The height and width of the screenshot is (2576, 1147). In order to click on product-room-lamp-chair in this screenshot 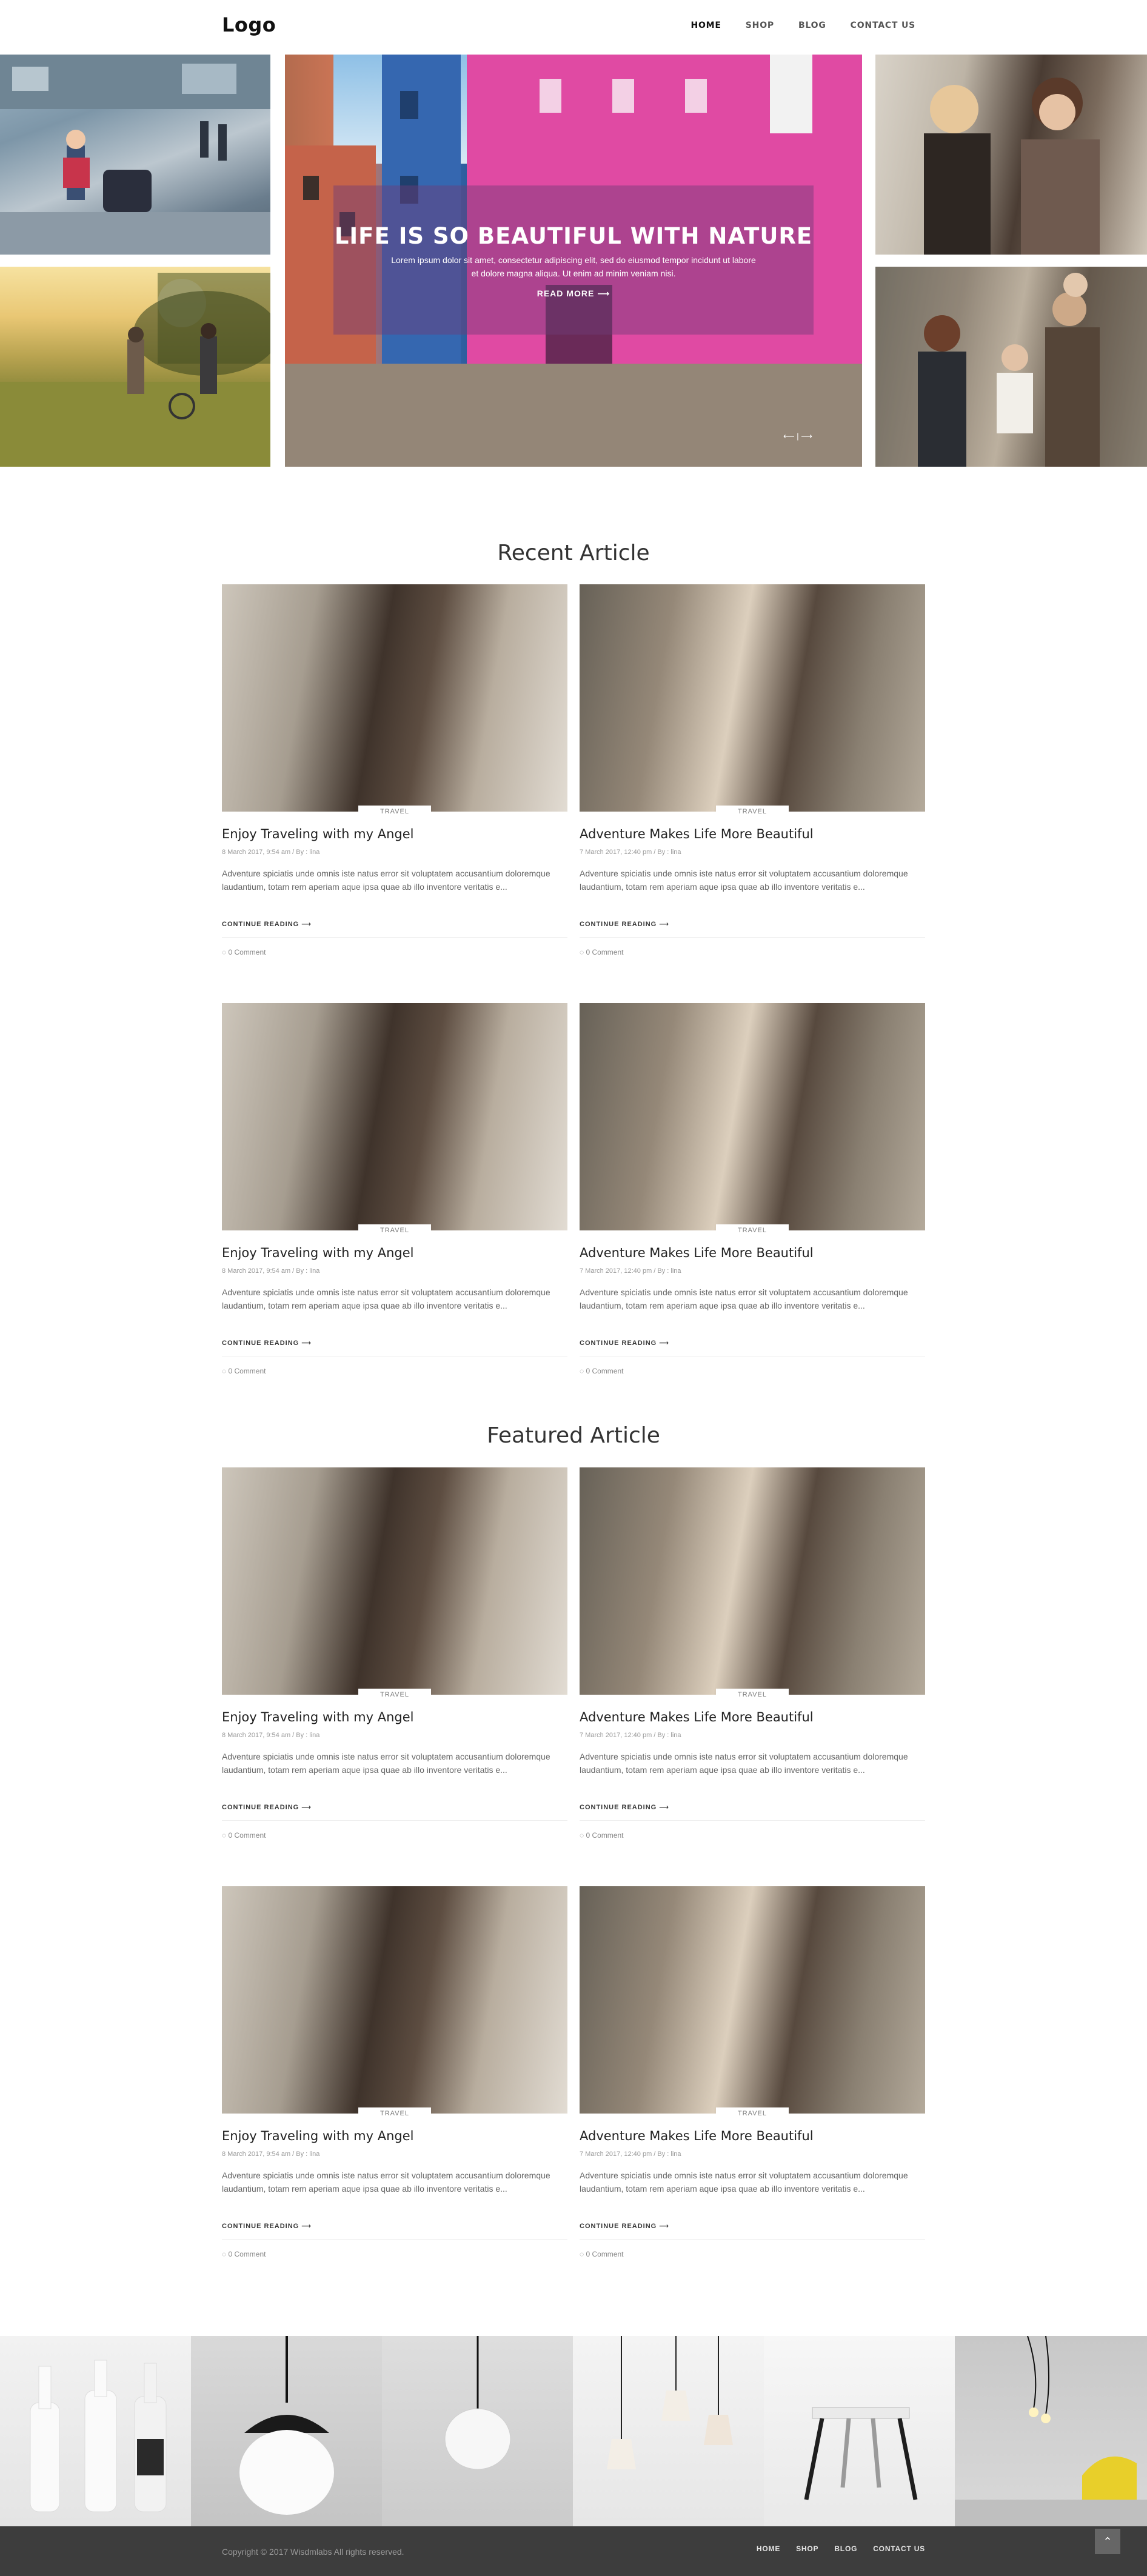, I will do `click(1051, 2430)`.